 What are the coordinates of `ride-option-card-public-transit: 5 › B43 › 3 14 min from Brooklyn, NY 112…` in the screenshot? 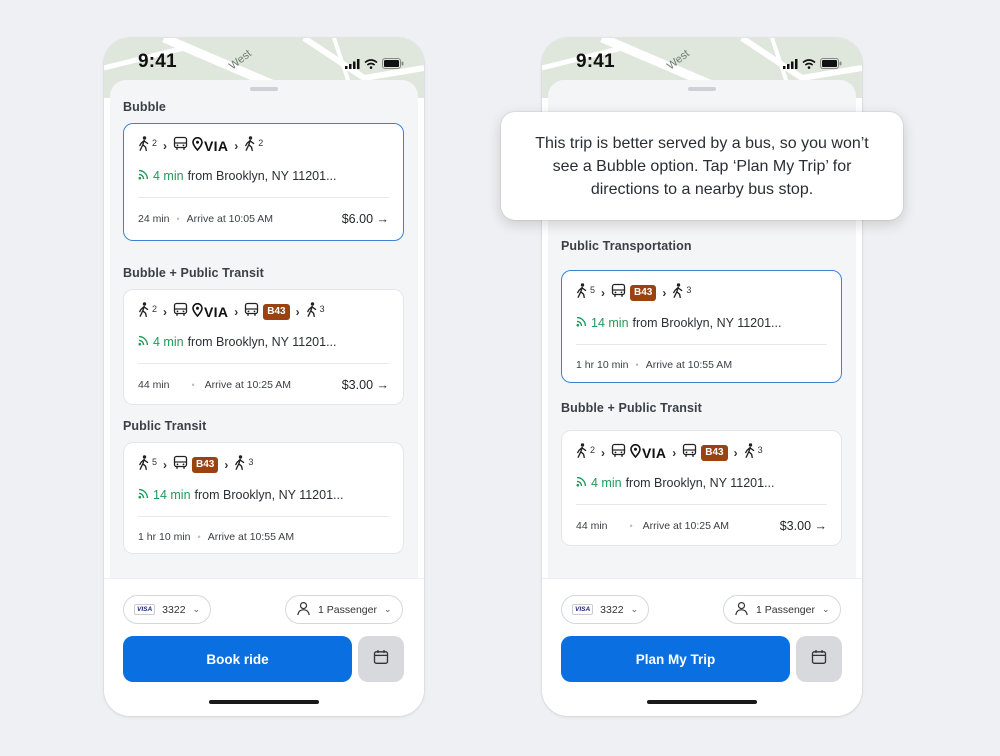 It's located at (263, 498).